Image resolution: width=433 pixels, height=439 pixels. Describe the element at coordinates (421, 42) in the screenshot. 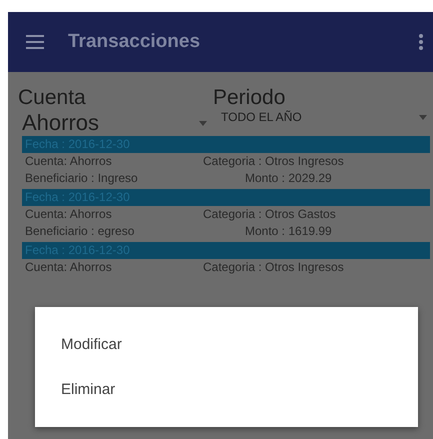

I see `more-options-icon` at that location.